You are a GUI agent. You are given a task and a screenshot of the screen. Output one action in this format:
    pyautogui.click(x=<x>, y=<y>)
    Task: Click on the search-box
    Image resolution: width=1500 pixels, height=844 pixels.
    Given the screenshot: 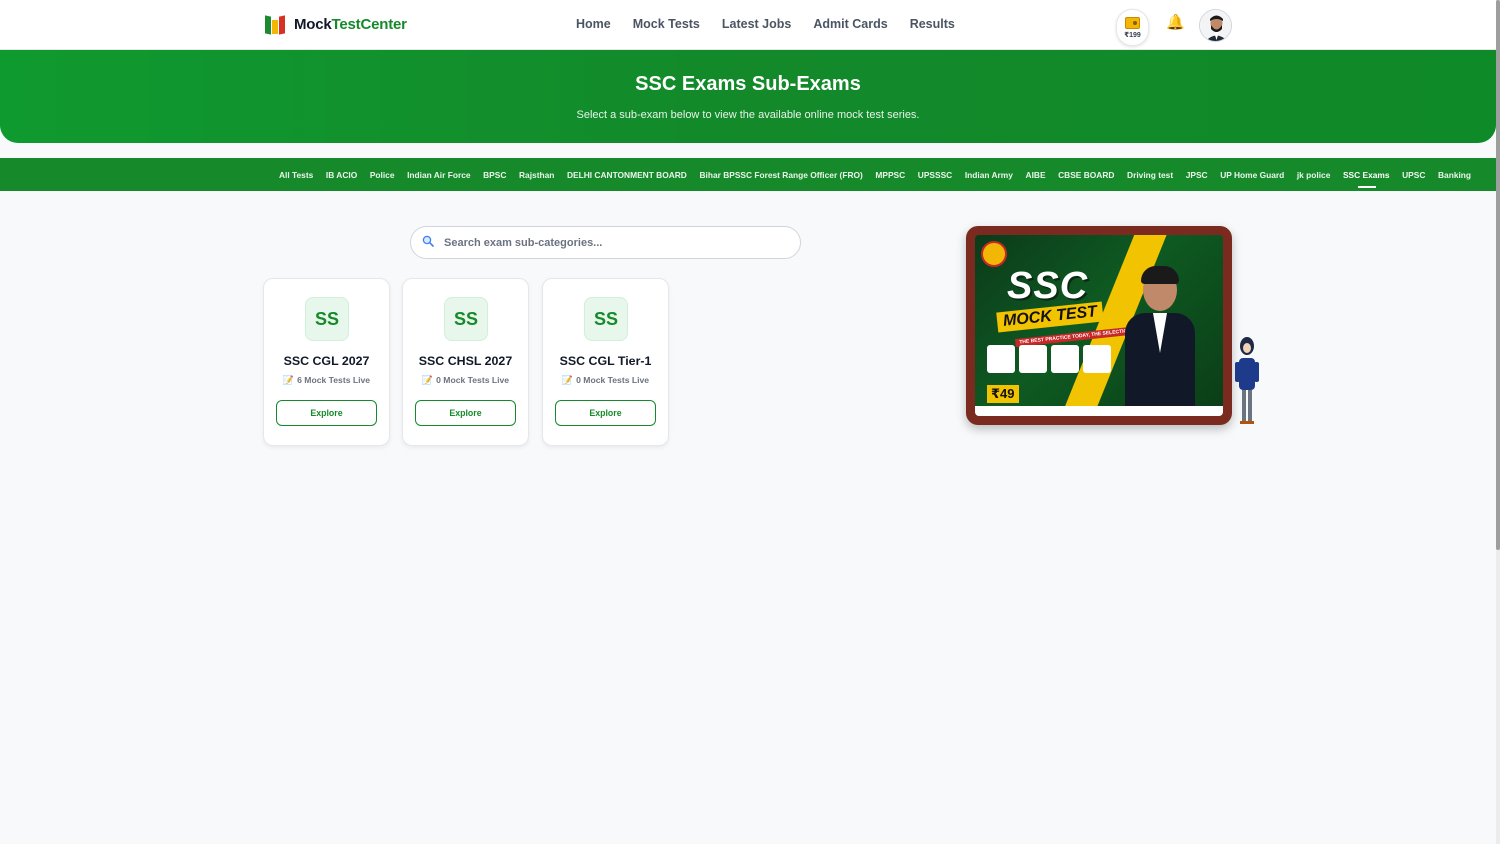 What is the action you would take?
    pyautogui.click(x=605, y=242)
    